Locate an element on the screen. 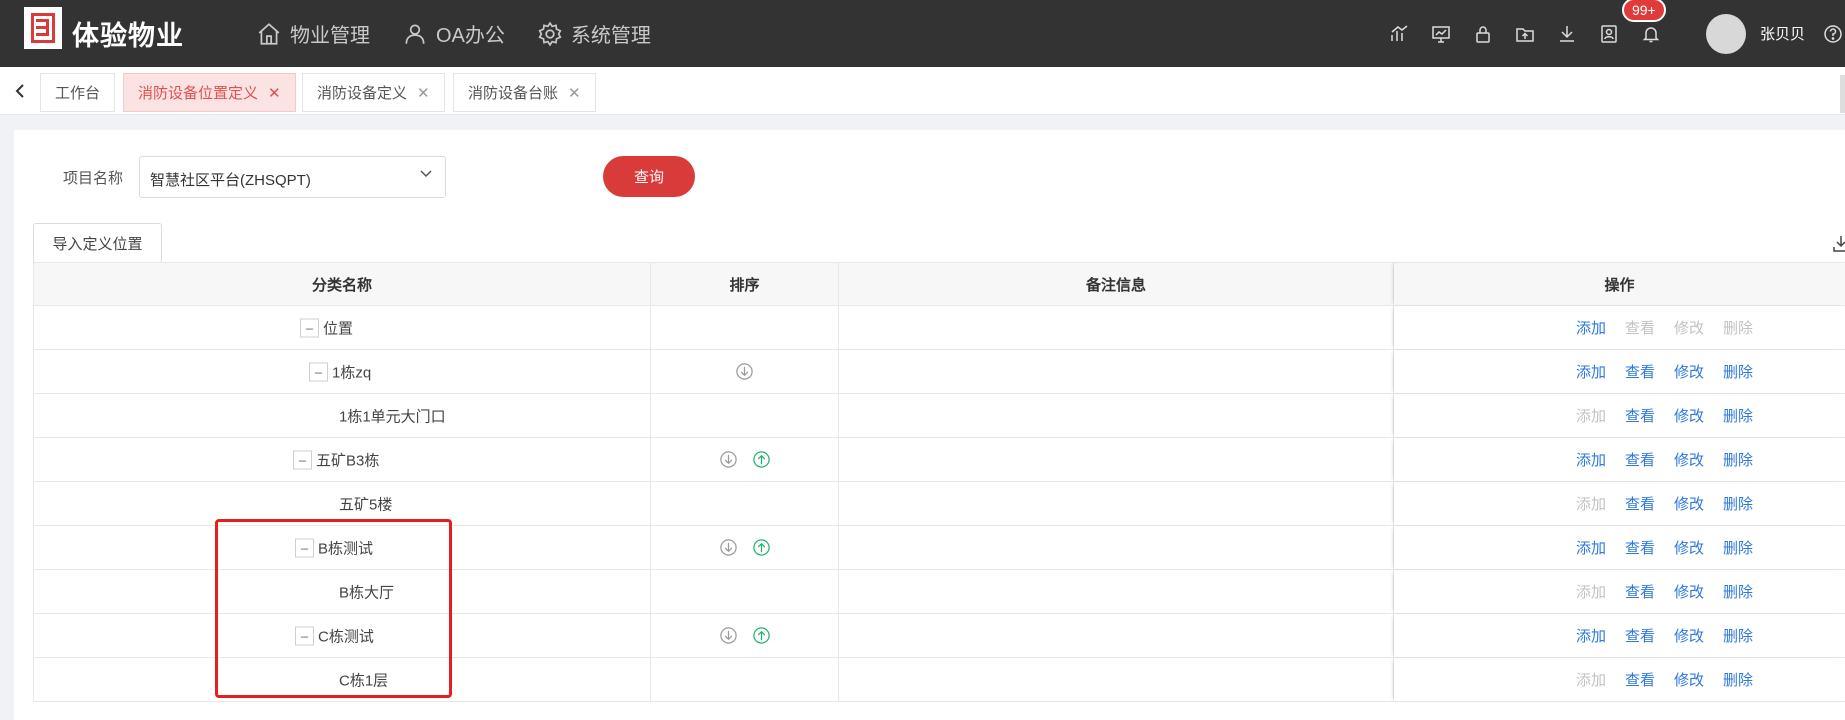 The width and height of the screenshot is (1845, 720). nav-oa-office: OA办公 is located at coordinates (453, 33).